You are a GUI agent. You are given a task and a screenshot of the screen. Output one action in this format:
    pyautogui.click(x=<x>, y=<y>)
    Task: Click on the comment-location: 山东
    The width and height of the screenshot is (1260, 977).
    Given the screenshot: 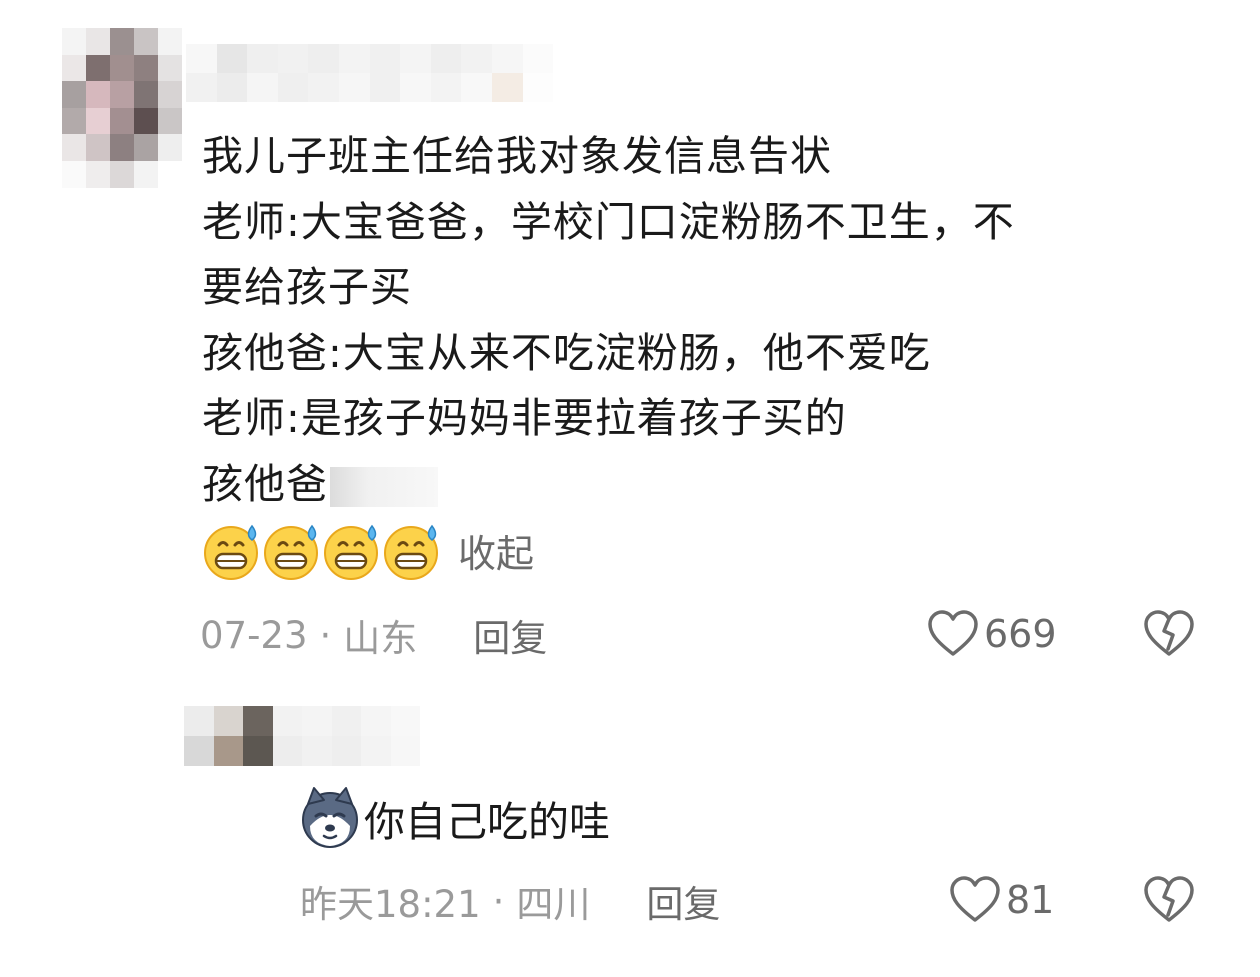 What is the action you would take?
    pyautogui.click(x=380, y=638)
    